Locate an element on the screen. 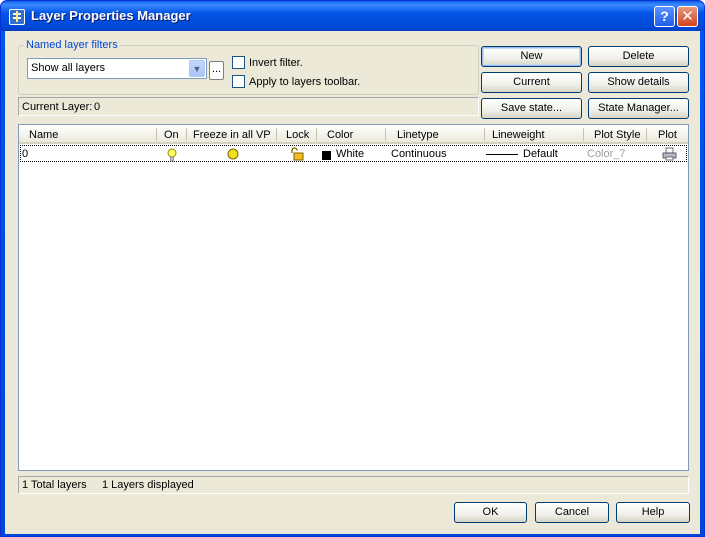 The height and width of the screenshot is (537, 705). current-layer-value: 0 is located at coordinates (97, 107).